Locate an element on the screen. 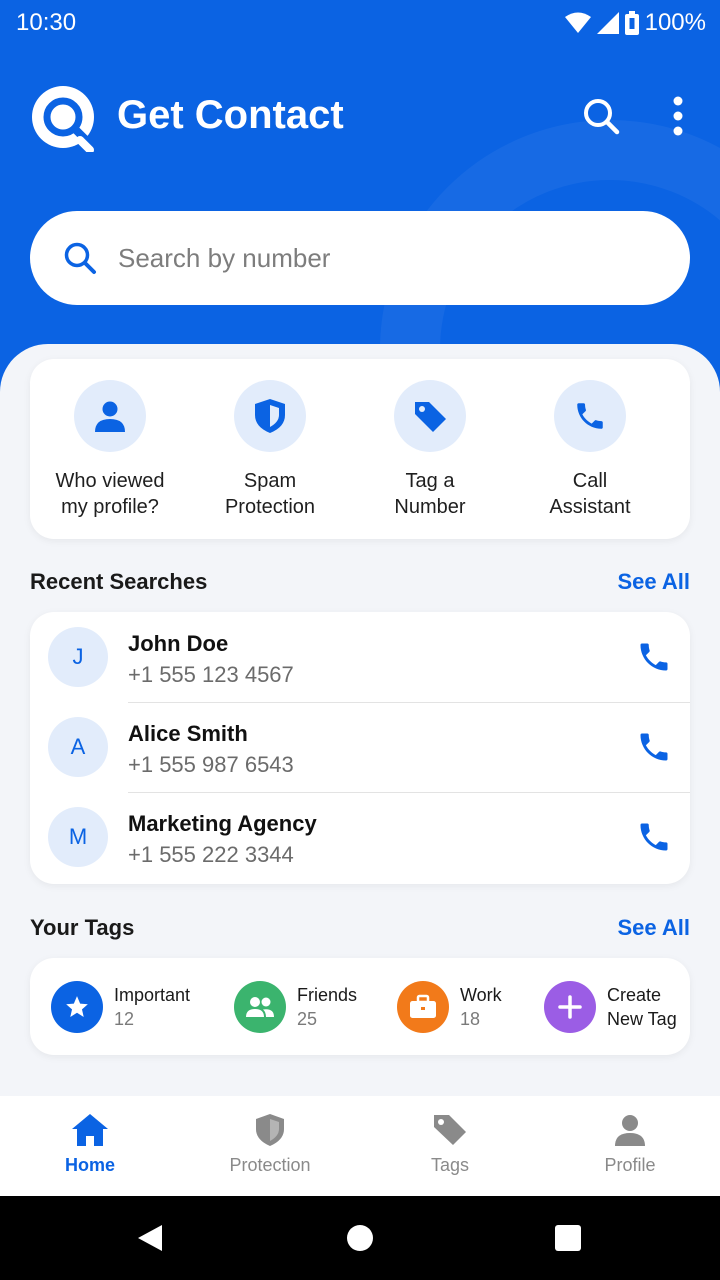 The width and height of the screenshot is (720, 1280). tag-text: Create New Tag is located at coordinates (642, 1007).